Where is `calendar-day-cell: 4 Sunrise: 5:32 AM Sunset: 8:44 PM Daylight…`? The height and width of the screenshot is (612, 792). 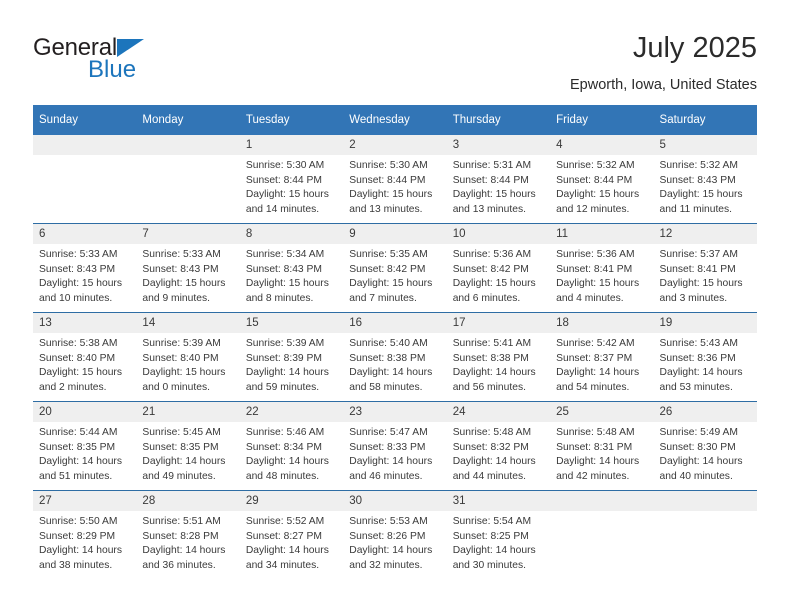
calendar-day-cell: 4 Sunrise: 5:32 AM Sunset: 8:44 PM Daylight… is located at coordinates (602, 179).